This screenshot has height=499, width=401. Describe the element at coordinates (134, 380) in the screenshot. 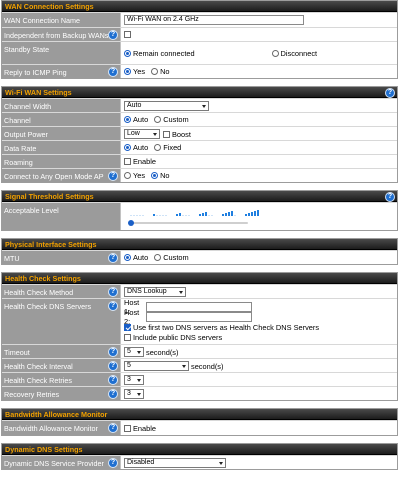

I see `retries-select: 3` at that location.